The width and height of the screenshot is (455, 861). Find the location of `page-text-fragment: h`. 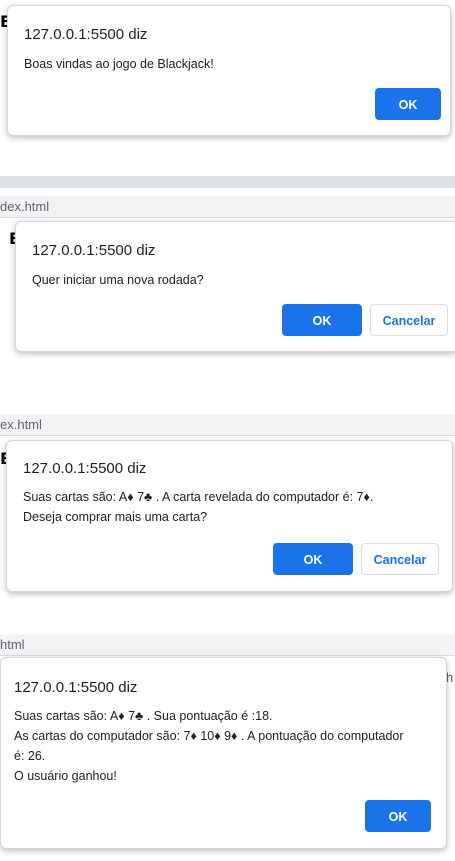

page-text-fragment: h is located at coordinates (450, 677).